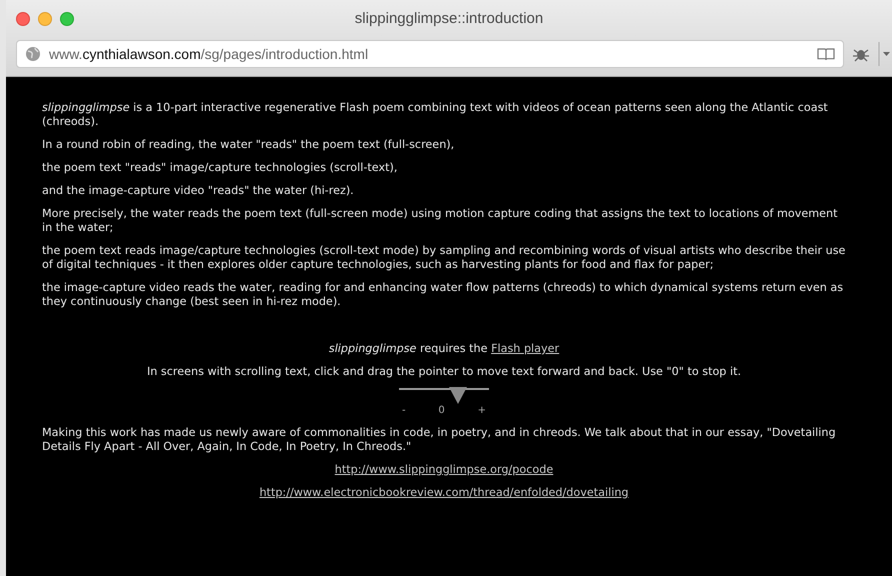  Describe the element at coordinates (440, 221) in the screenshot. I see `paragraph: More precisely, the water reads the poem text (full-screen mode) using motion capture coding that assigns the text to locations of movement in the water;` at that location.